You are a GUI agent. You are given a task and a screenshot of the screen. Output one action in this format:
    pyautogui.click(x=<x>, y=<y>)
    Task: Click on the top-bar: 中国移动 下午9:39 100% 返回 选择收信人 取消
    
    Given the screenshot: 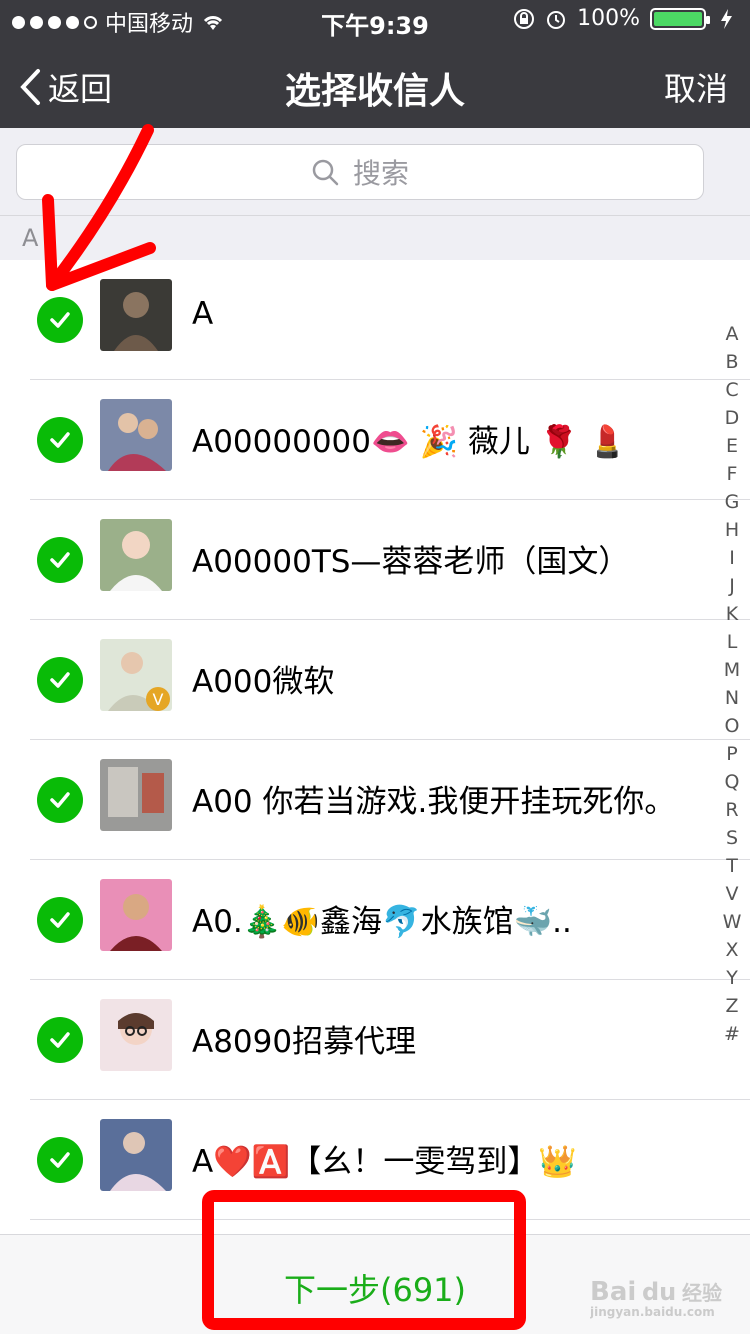 What is the action you would take?
    pyautogui.click(x=375, y=64)
    